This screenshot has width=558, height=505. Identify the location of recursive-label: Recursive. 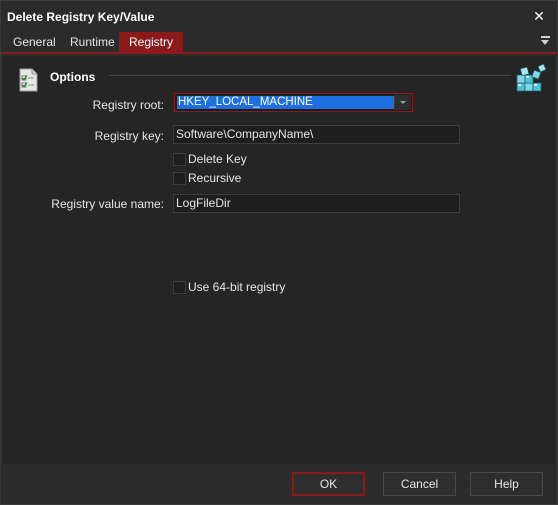
(215, 178).